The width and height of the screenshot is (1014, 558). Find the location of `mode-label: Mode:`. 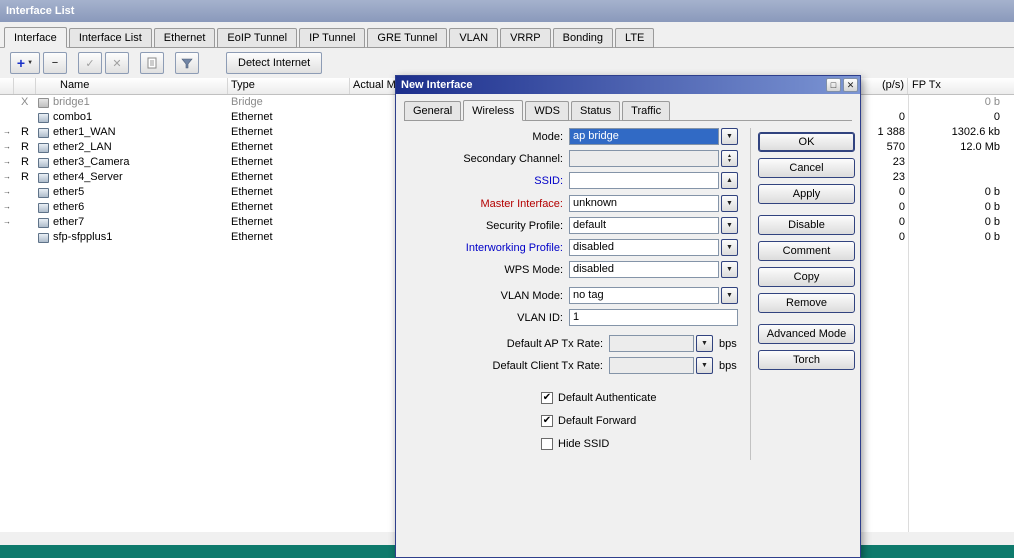

mode-label: Mode: is located at coordinates (547, 136).